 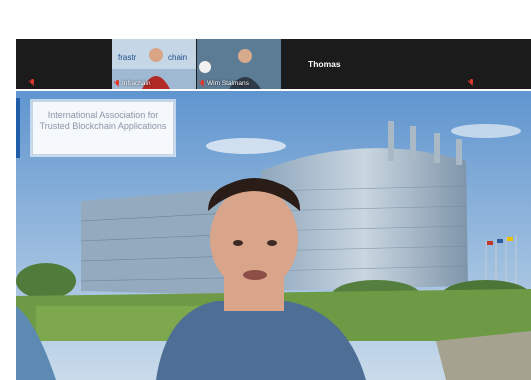 I want to click on participant-tile-wim-stalmans: Wim Stalmans, so click(x=239, y=64).